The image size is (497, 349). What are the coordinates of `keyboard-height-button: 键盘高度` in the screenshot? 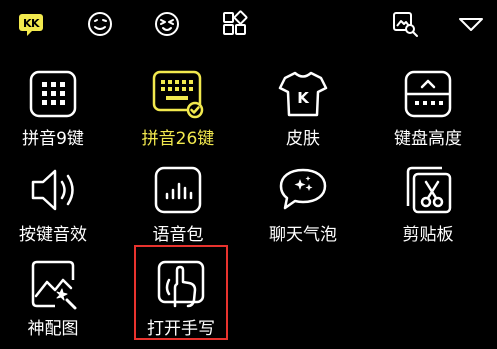 It's located at (428, 113).